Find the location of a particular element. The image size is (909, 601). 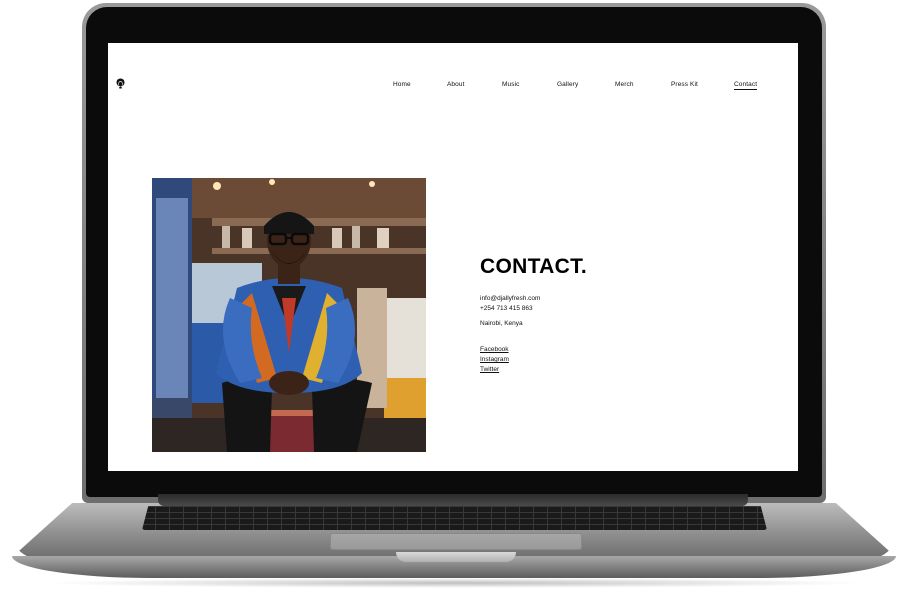

contact-phone: +254 713 415 863 is located at coordinates (506, 308).